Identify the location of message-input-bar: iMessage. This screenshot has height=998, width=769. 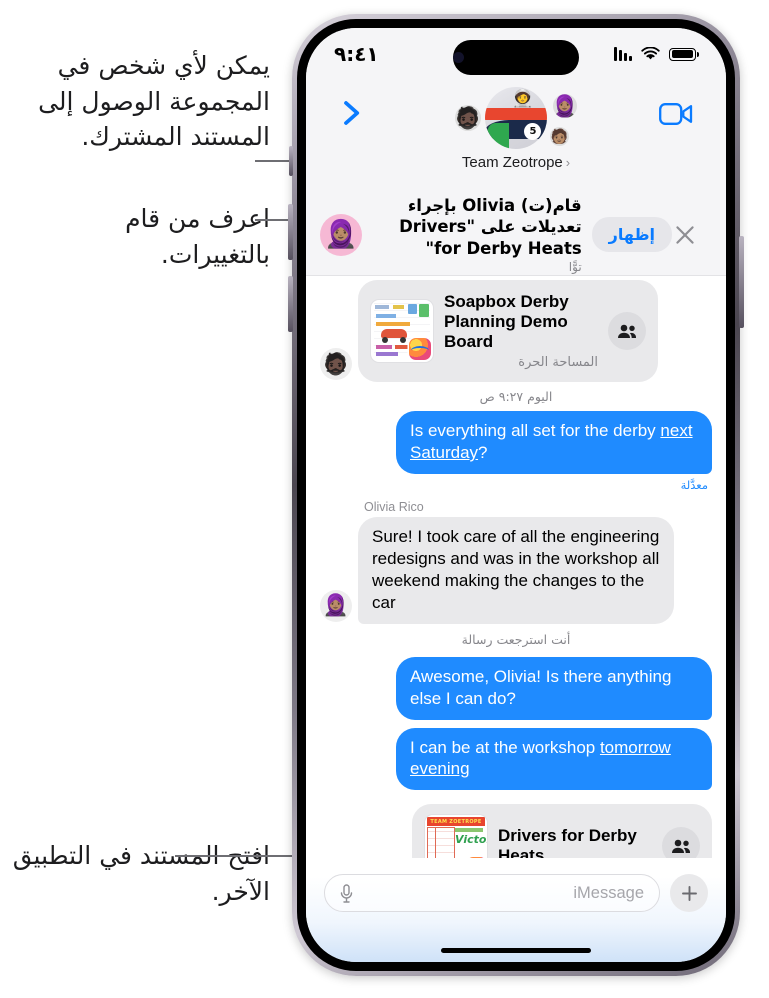
(516, 910).